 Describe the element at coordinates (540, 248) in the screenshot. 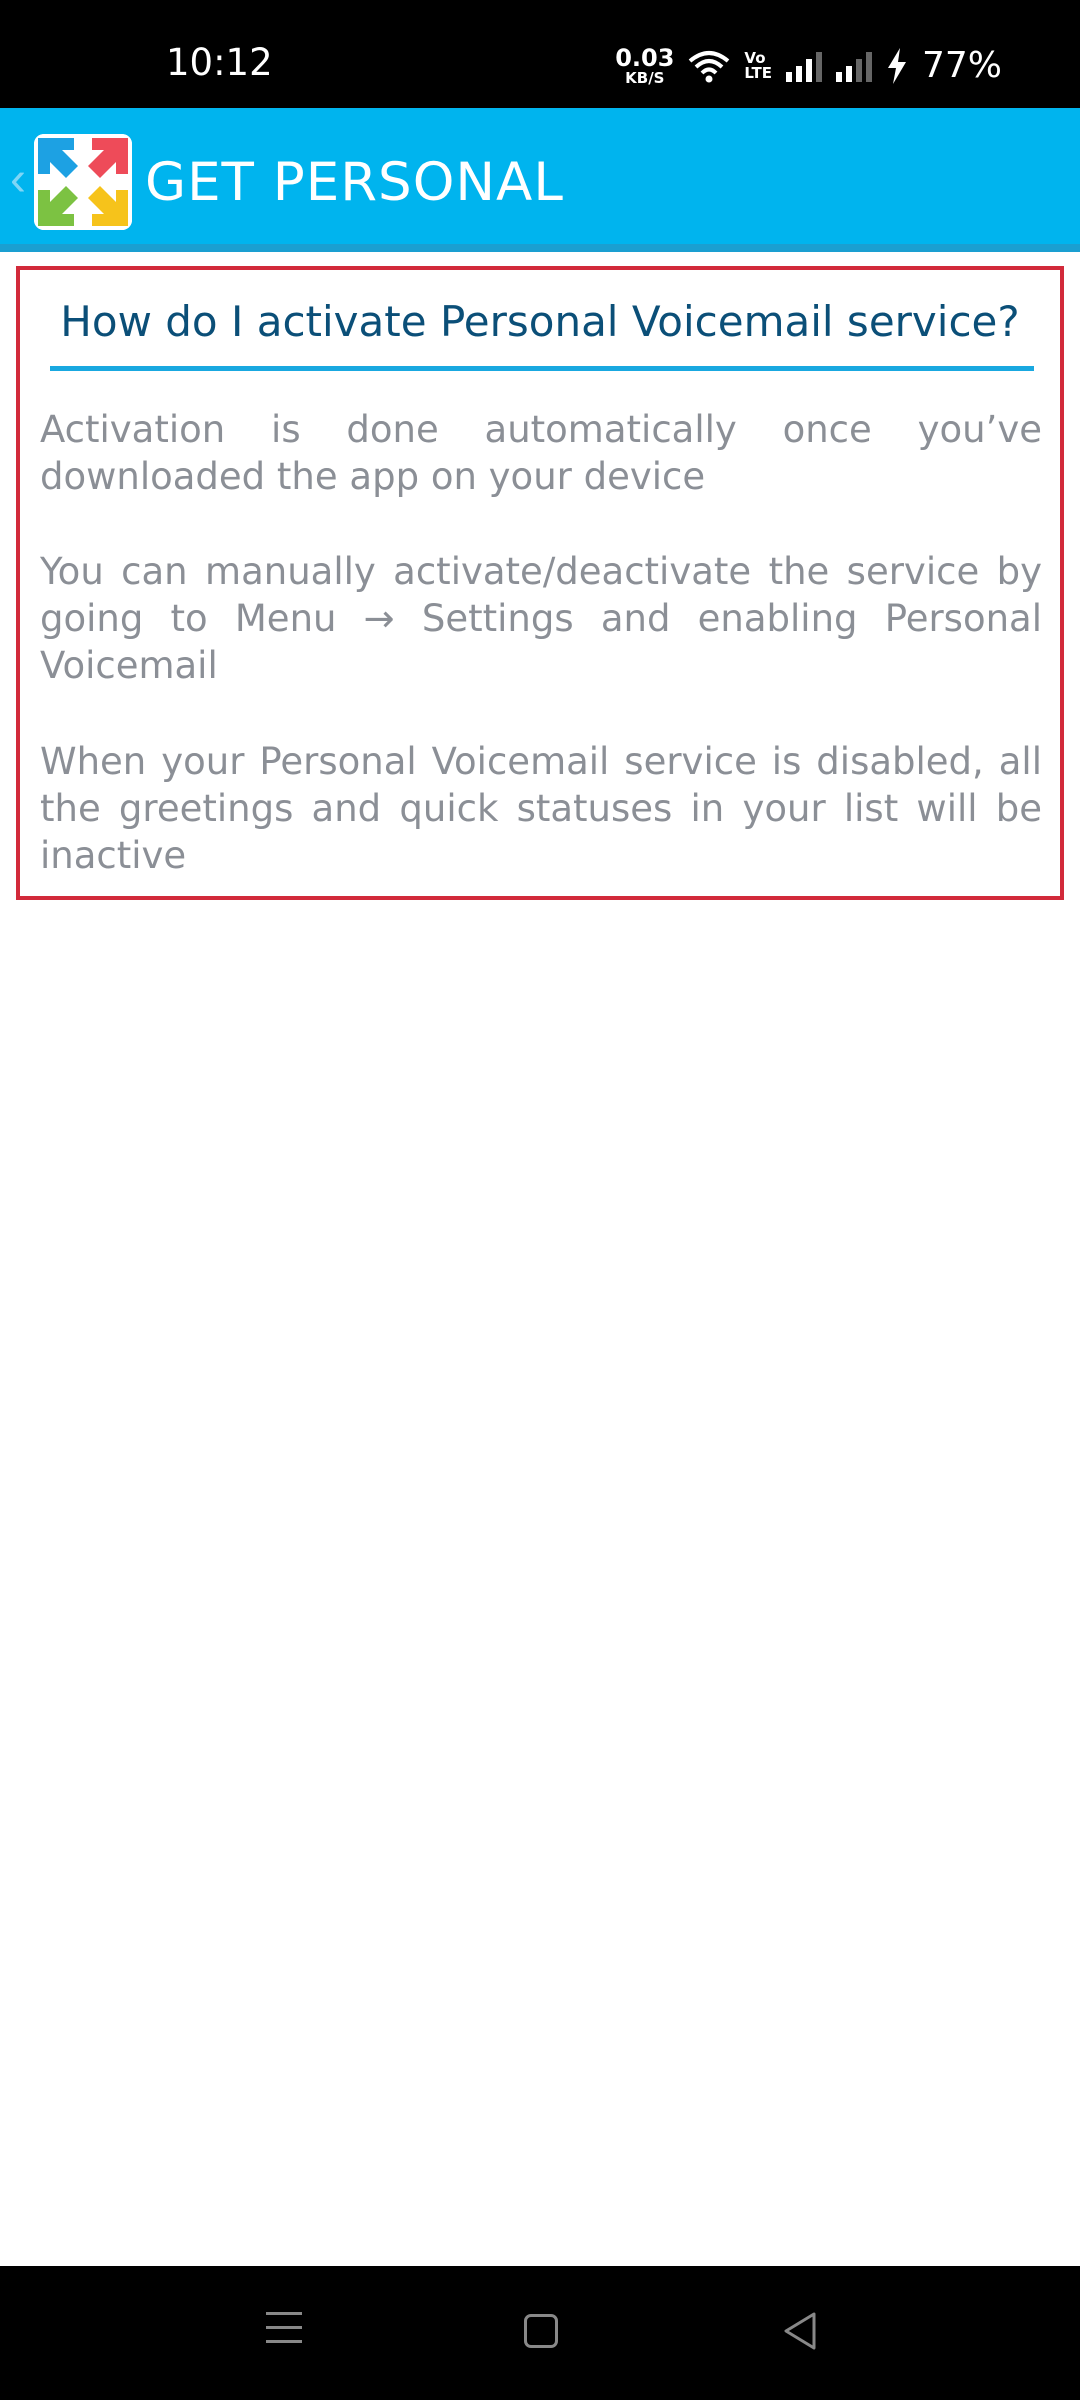

I see `app-bar-divider` at that location.